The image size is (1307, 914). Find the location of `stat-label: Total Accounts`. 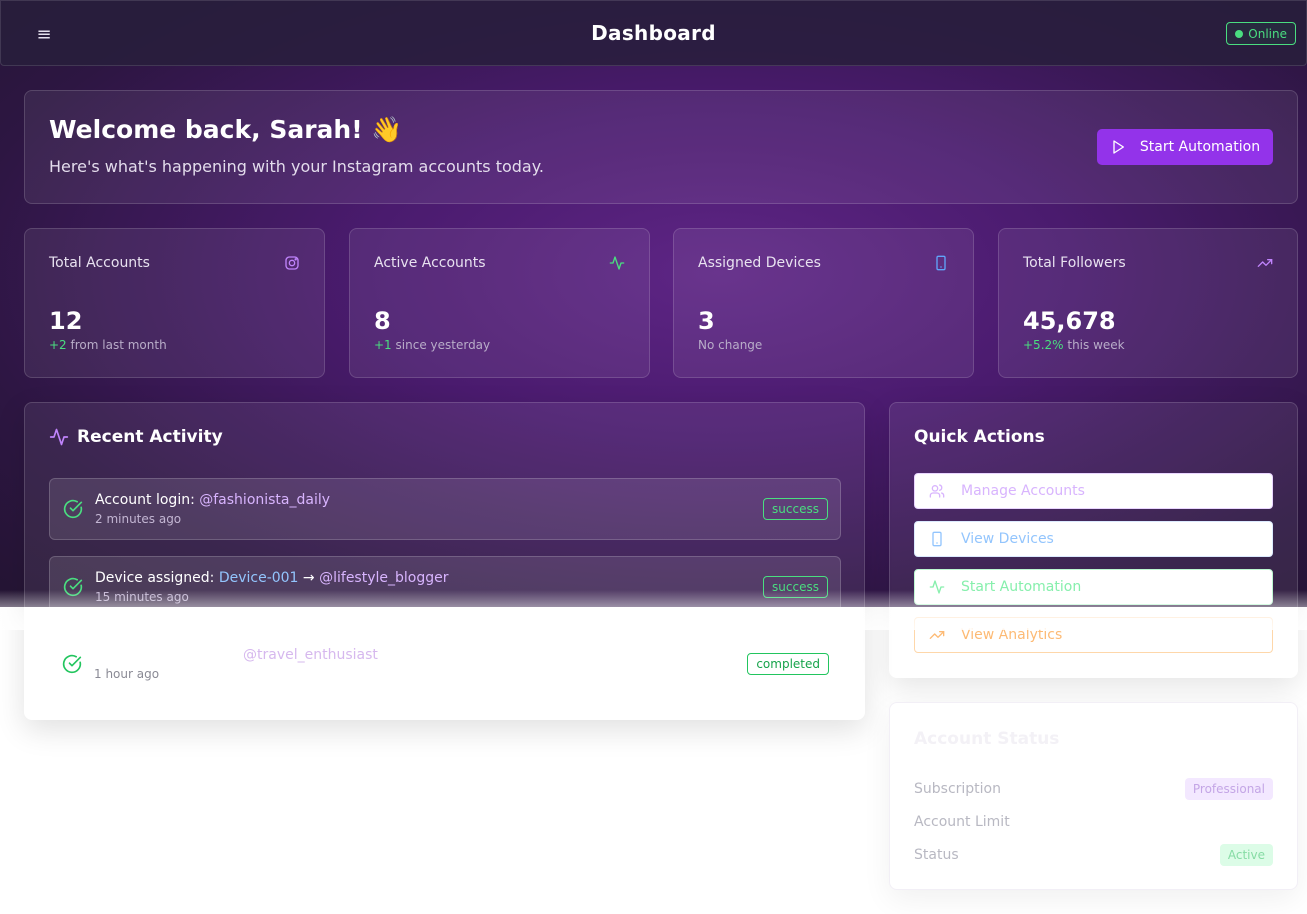

stat-label: Total Accounts is located at coordinates (99, 263).